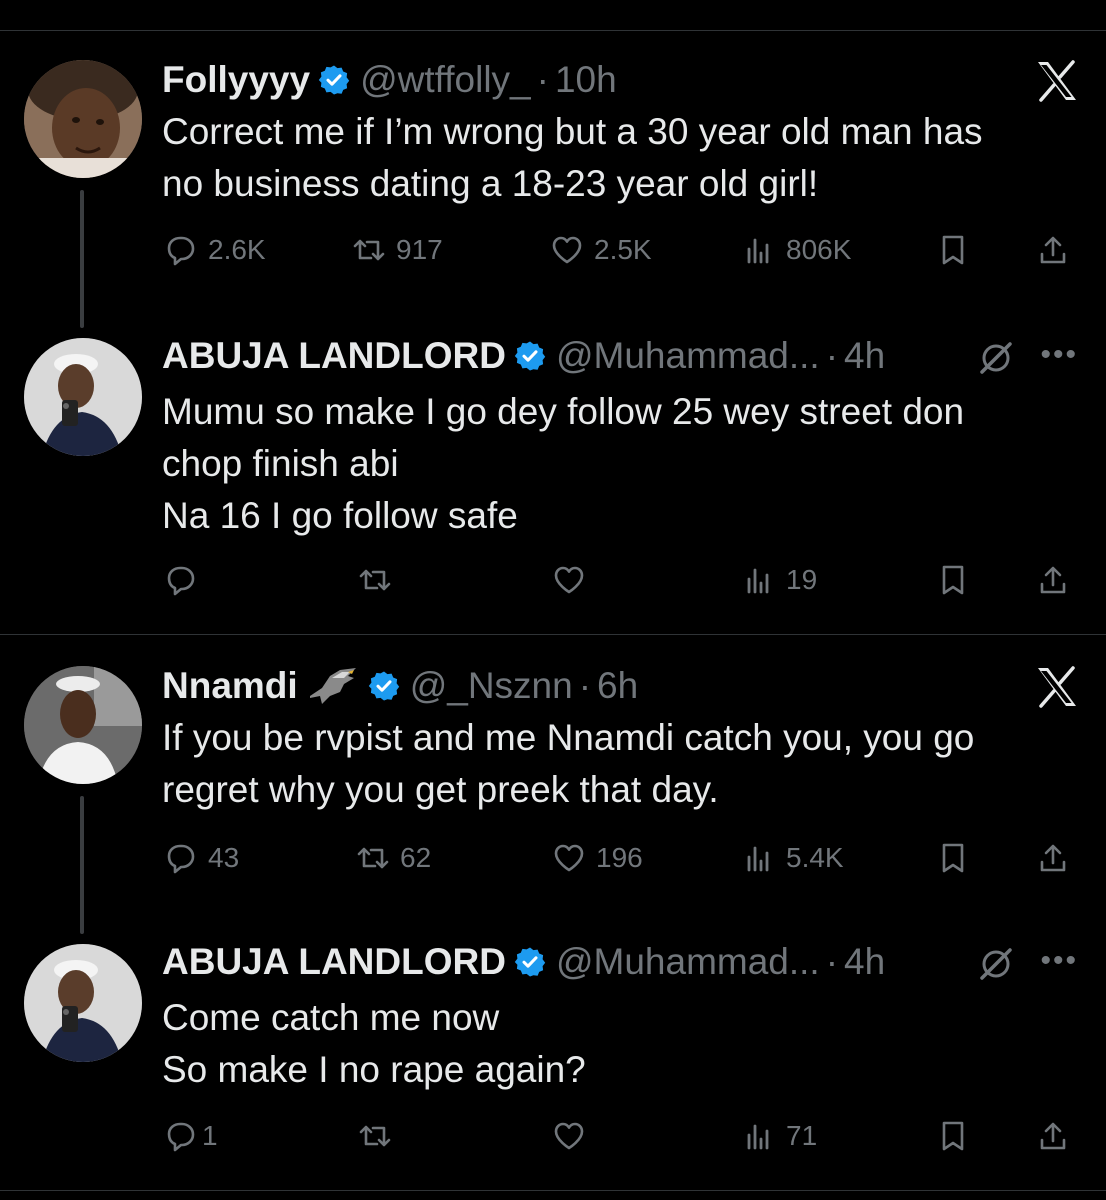 Image resolution: width=1106 pixels, height=1200 pixels. What do you see at coordinates (778, 580) in the screenshot?
I see `views-button: 19` at bounding box center [778, 580].